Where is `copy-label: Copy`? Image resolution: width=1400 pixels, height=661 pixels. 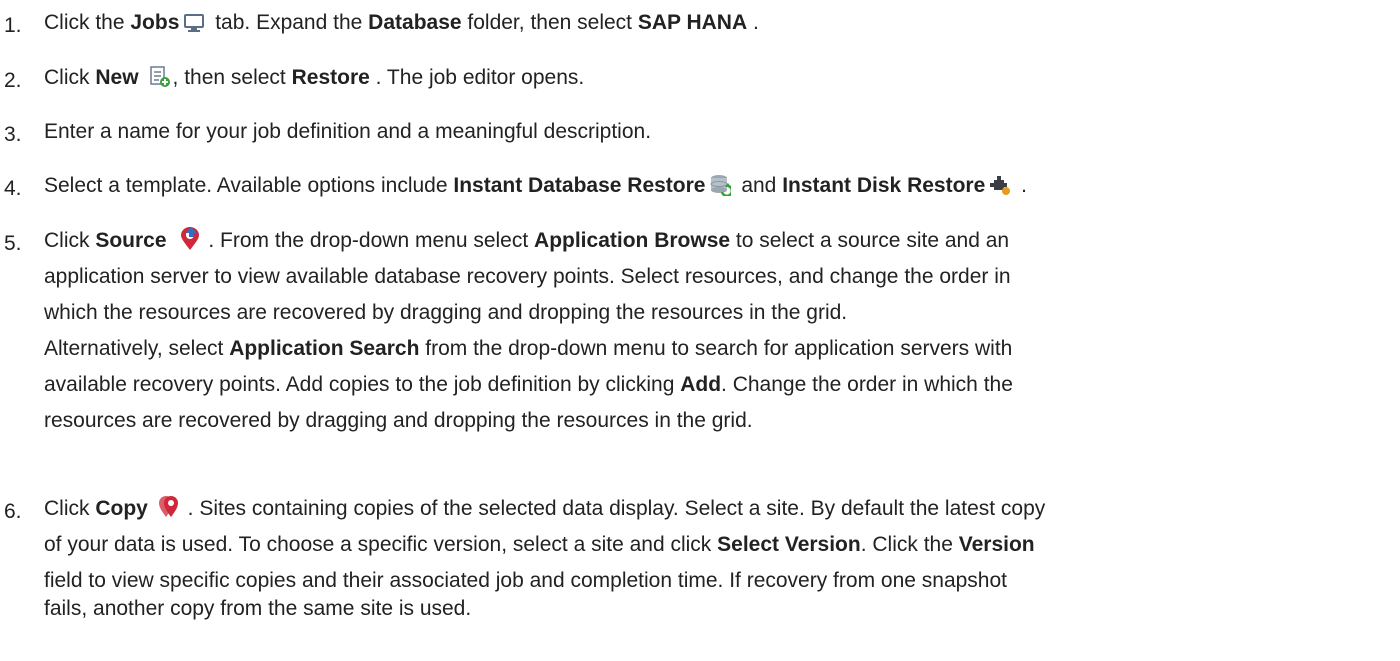 copy-label: Copy is located at coordinates (121, 508).